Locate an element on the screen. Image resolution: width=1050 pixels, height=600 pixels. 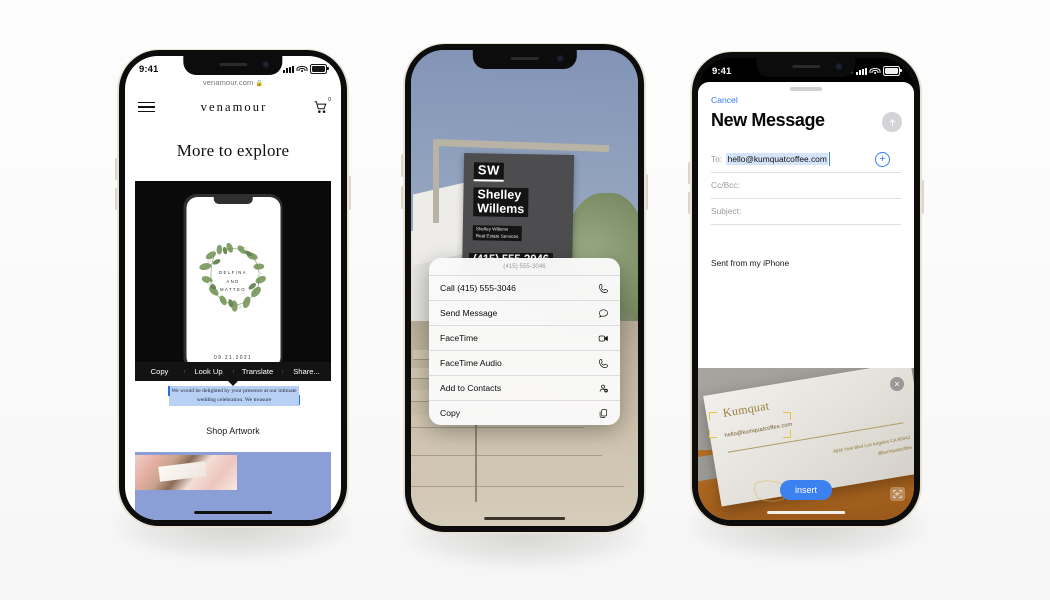
plus-circle-icon: + is located at coordinates (882, 159).